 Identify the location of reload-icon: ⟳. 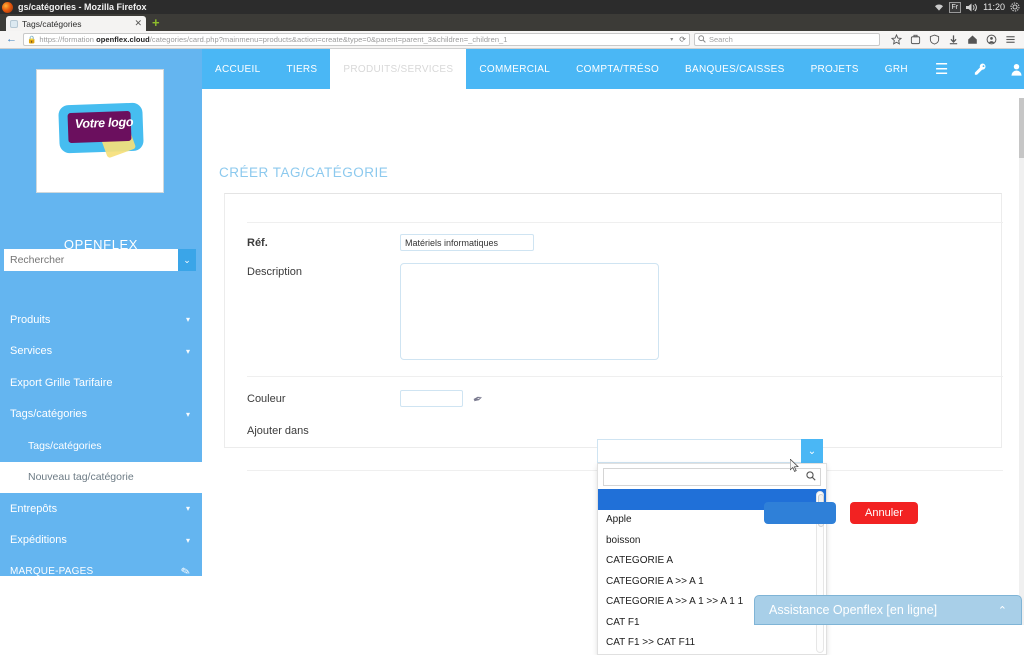
(681, 39).